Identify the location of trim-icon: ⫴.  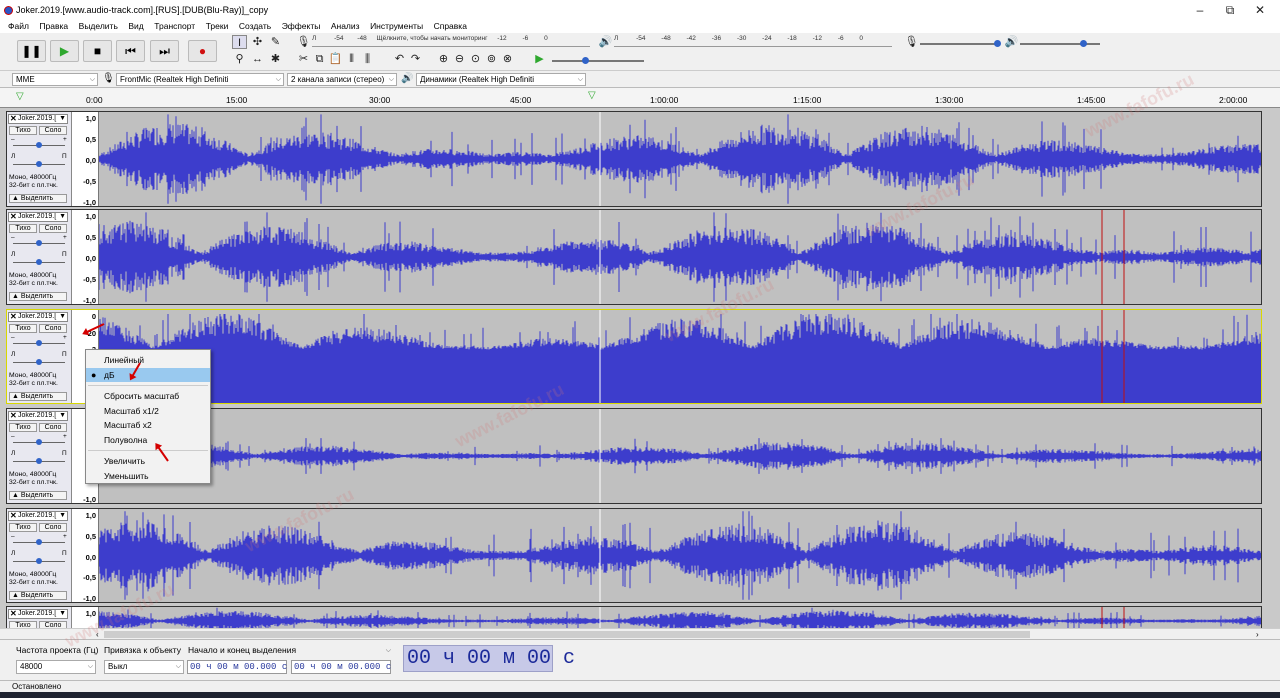
(351, 59).